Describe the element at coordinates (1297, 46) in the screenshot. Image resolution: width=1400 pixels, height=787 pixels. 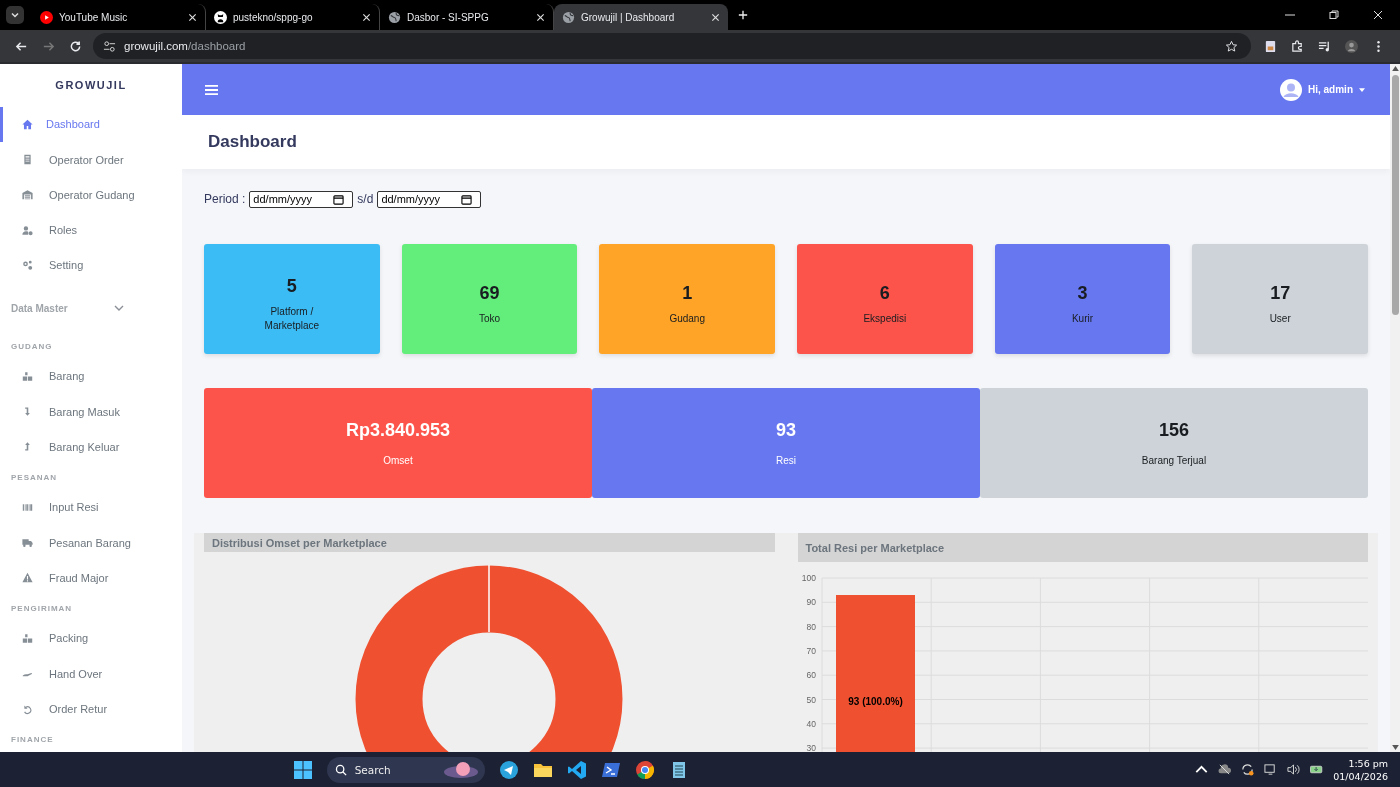
I see `puzzle-icon` at that location.